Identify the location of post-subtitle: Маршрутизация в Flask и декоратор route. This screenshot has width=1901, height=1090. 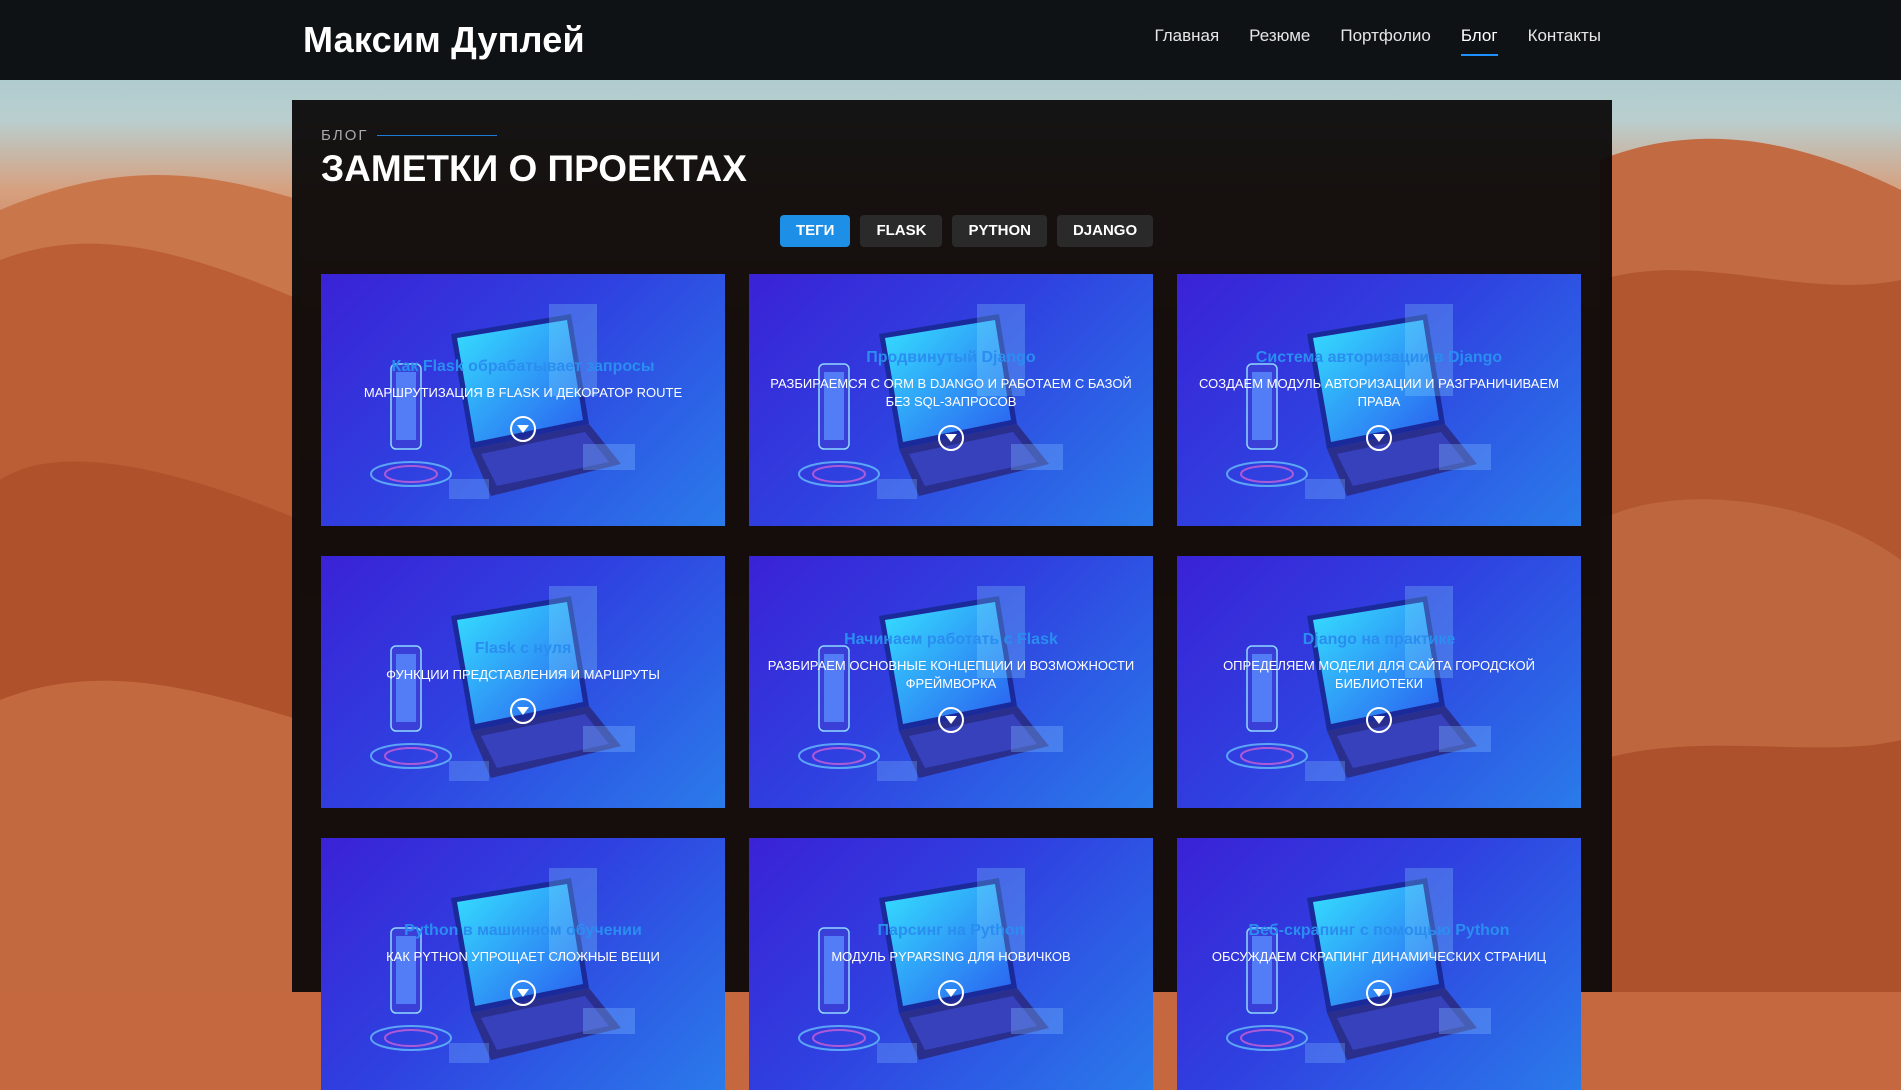
(523, 392).